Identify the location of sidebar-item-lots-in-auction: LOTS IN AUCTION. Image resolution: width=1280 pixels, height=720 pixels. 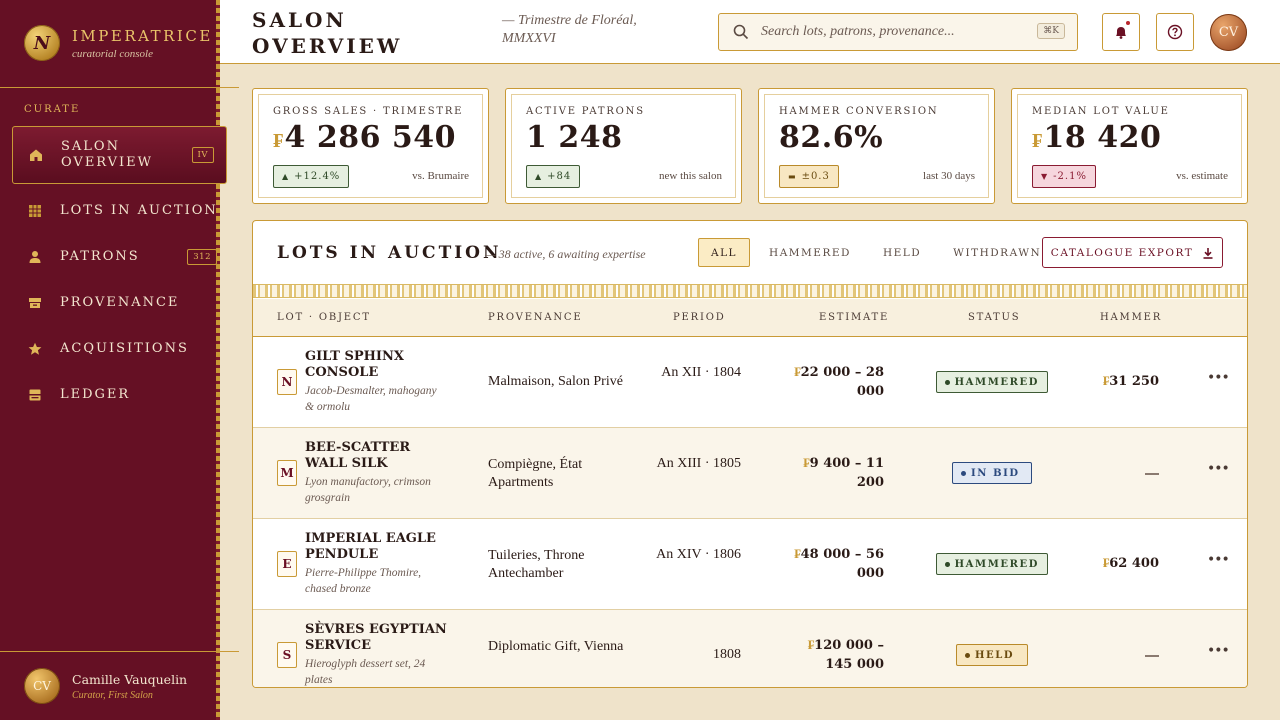
(119, 211).